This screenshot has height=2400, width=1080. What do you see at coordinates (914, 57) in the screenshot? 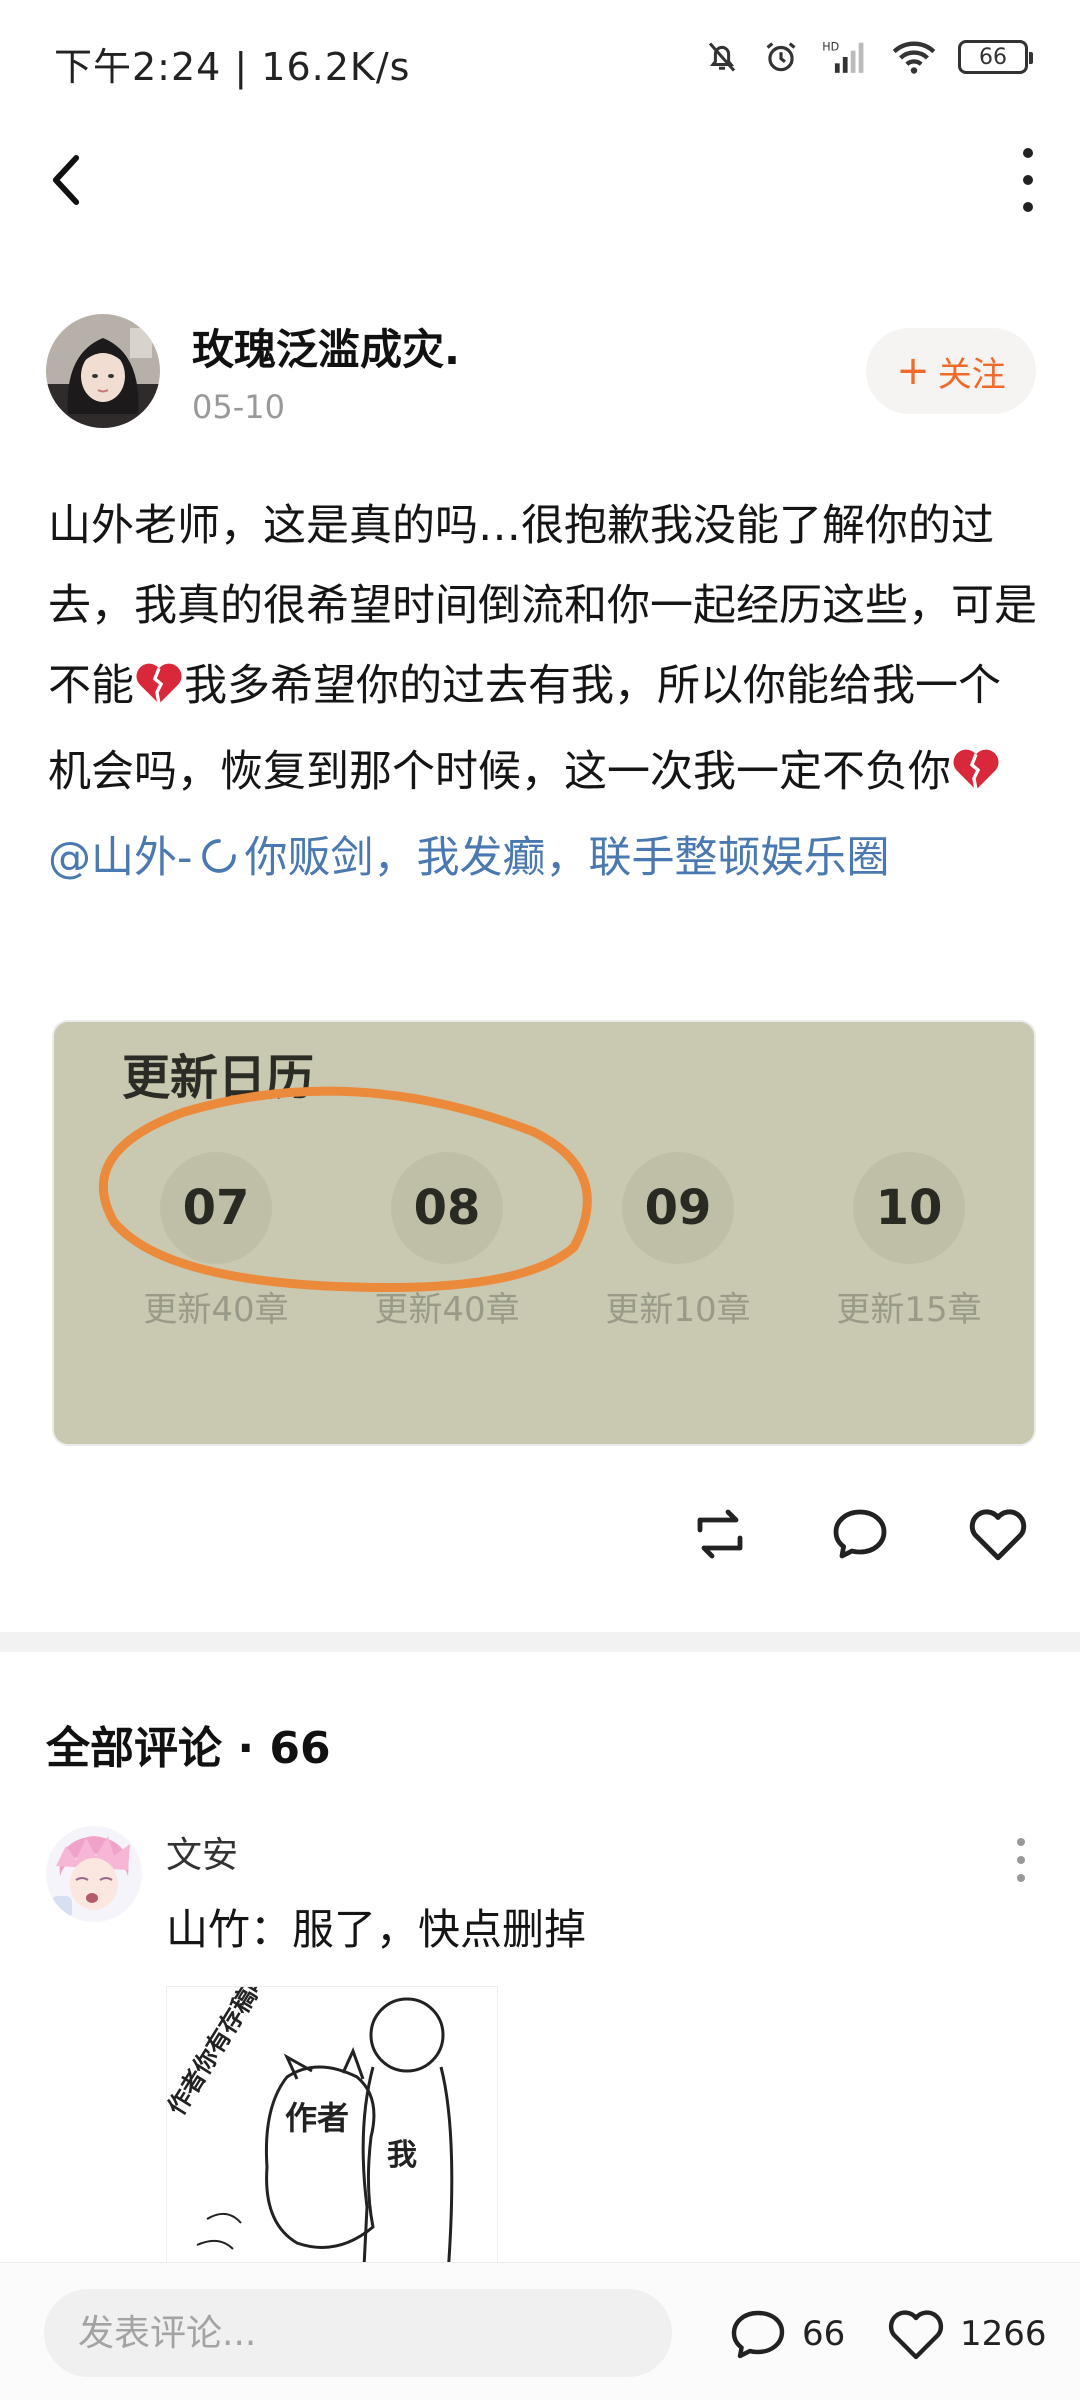
I see `wifi-icon` at bounding box center [914, 57].